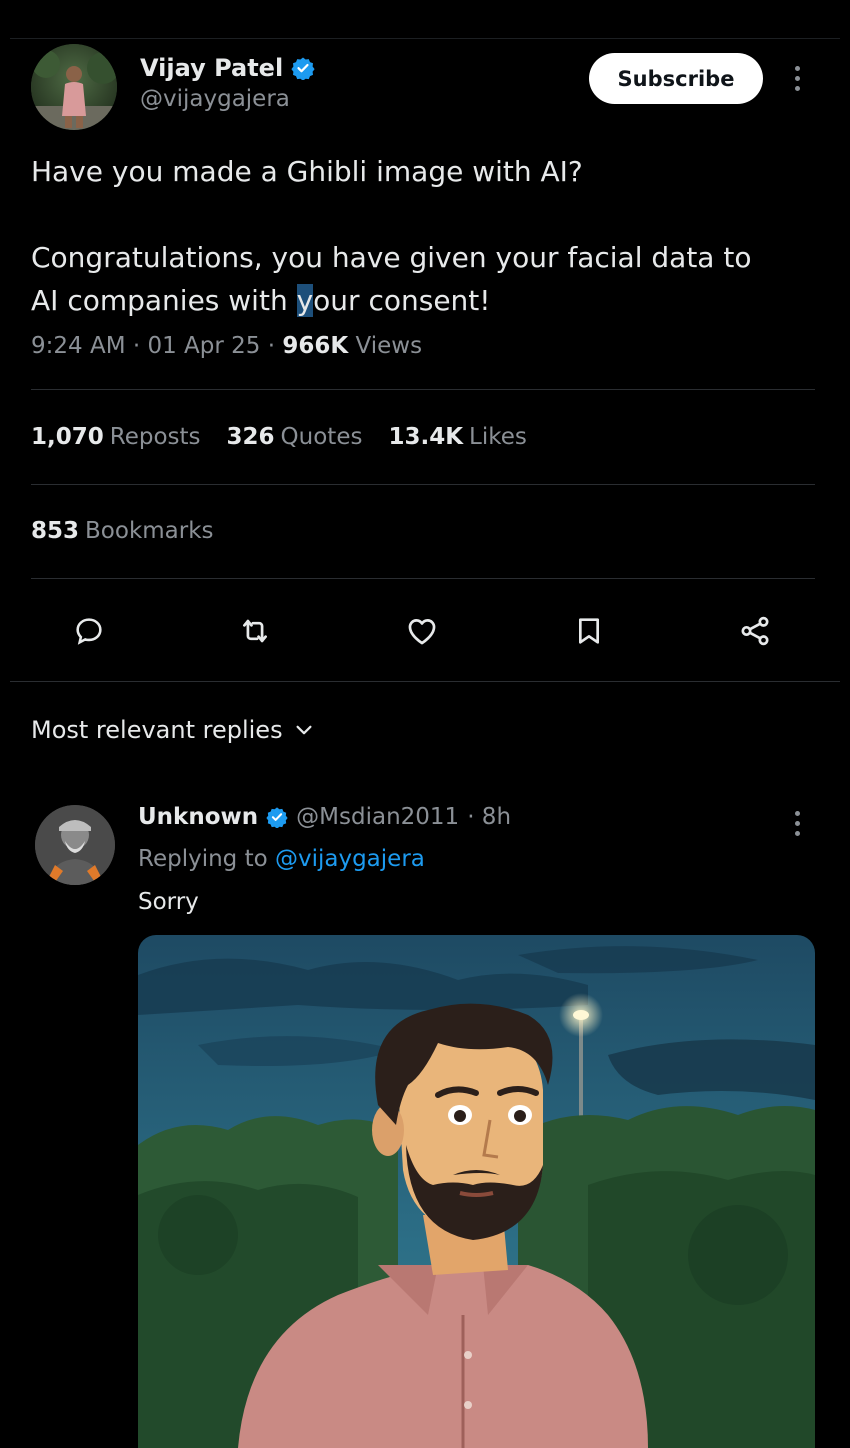 Image resolution: width=850 pixels, height=1448 pixels. I want to click on subscribe-button: Subscribe, so click(676, 78).